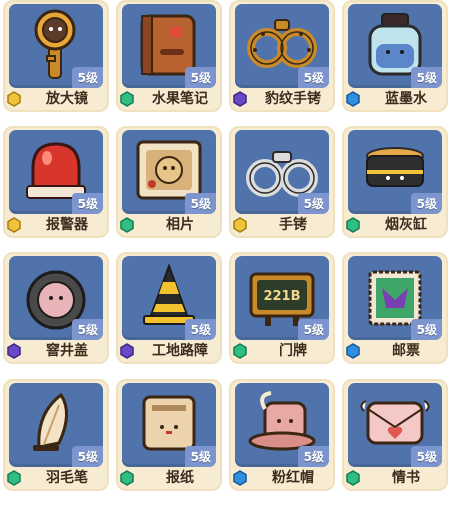 This screenshot has height=506, width=453. Describe the element at coordinates (406, 99) in the screenshot. I see `item-name: 蓝墨水` at that location.